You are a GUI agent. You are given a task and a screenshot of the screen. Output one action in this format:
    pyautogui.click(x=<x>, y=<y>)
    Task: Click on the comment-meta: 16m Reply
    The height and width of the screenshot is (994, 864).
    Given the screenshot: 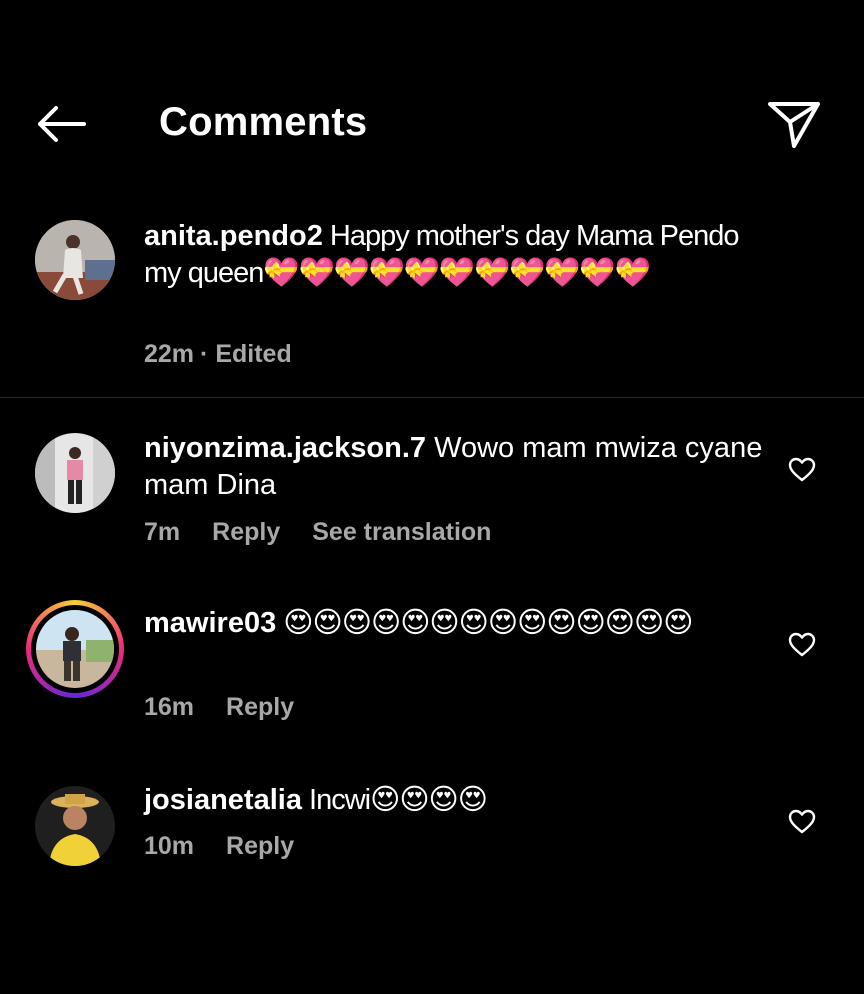 What is the action you would take?
    pyautogui.click(x=235, y=707)
    